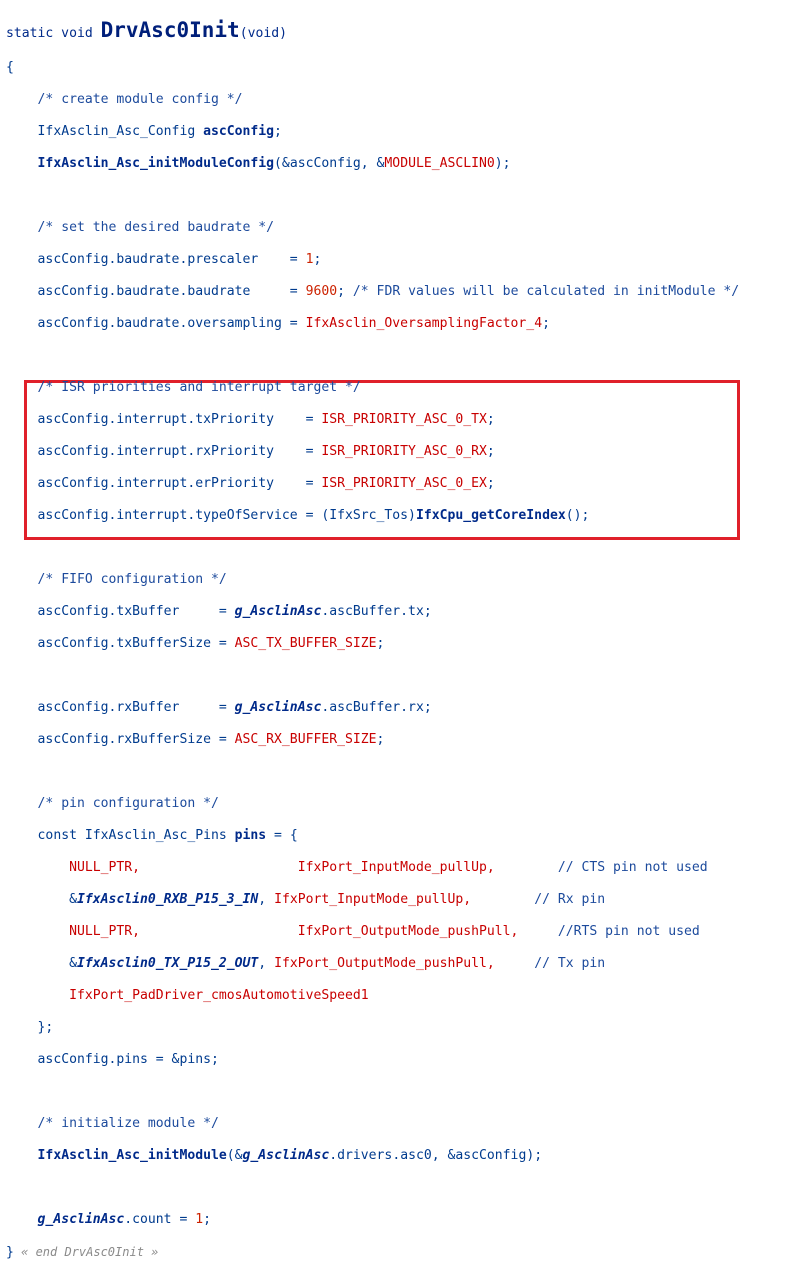 The width and height of the screenshot is (795, 1276). Describe the element at coordinates (199, 1219) in the screenshot. I see `number: 1` at that location.